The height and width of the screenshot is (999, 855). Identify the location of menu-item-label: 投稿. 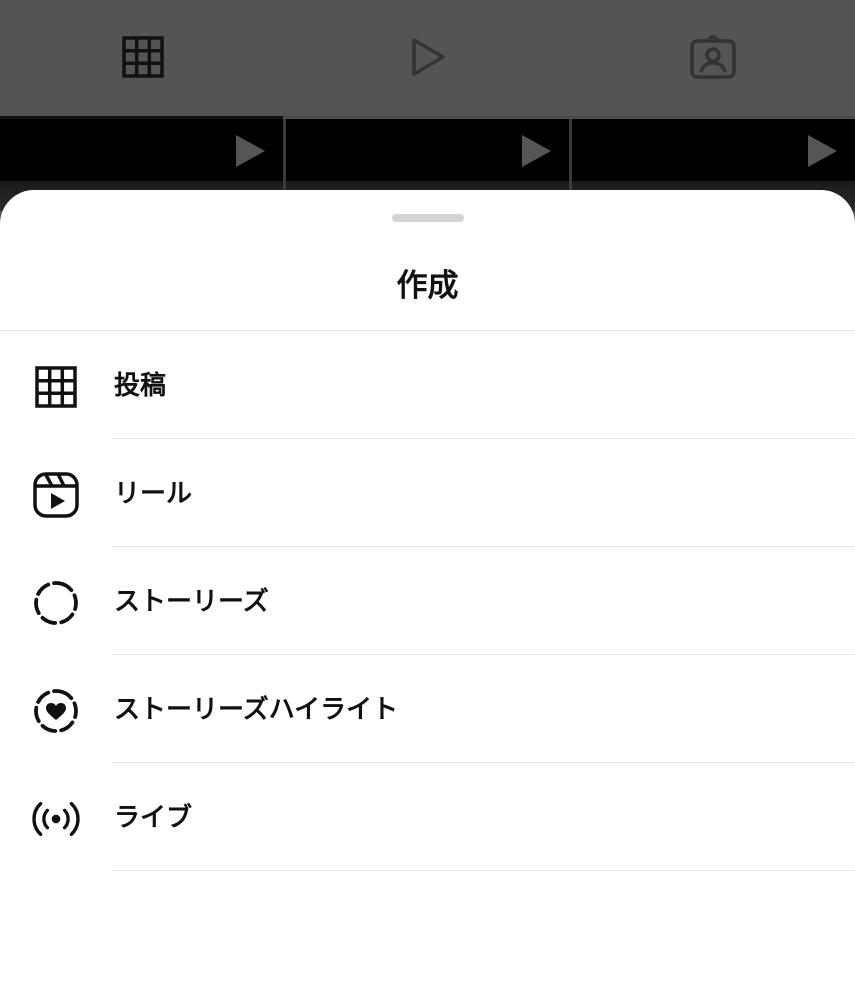
(140, 386).